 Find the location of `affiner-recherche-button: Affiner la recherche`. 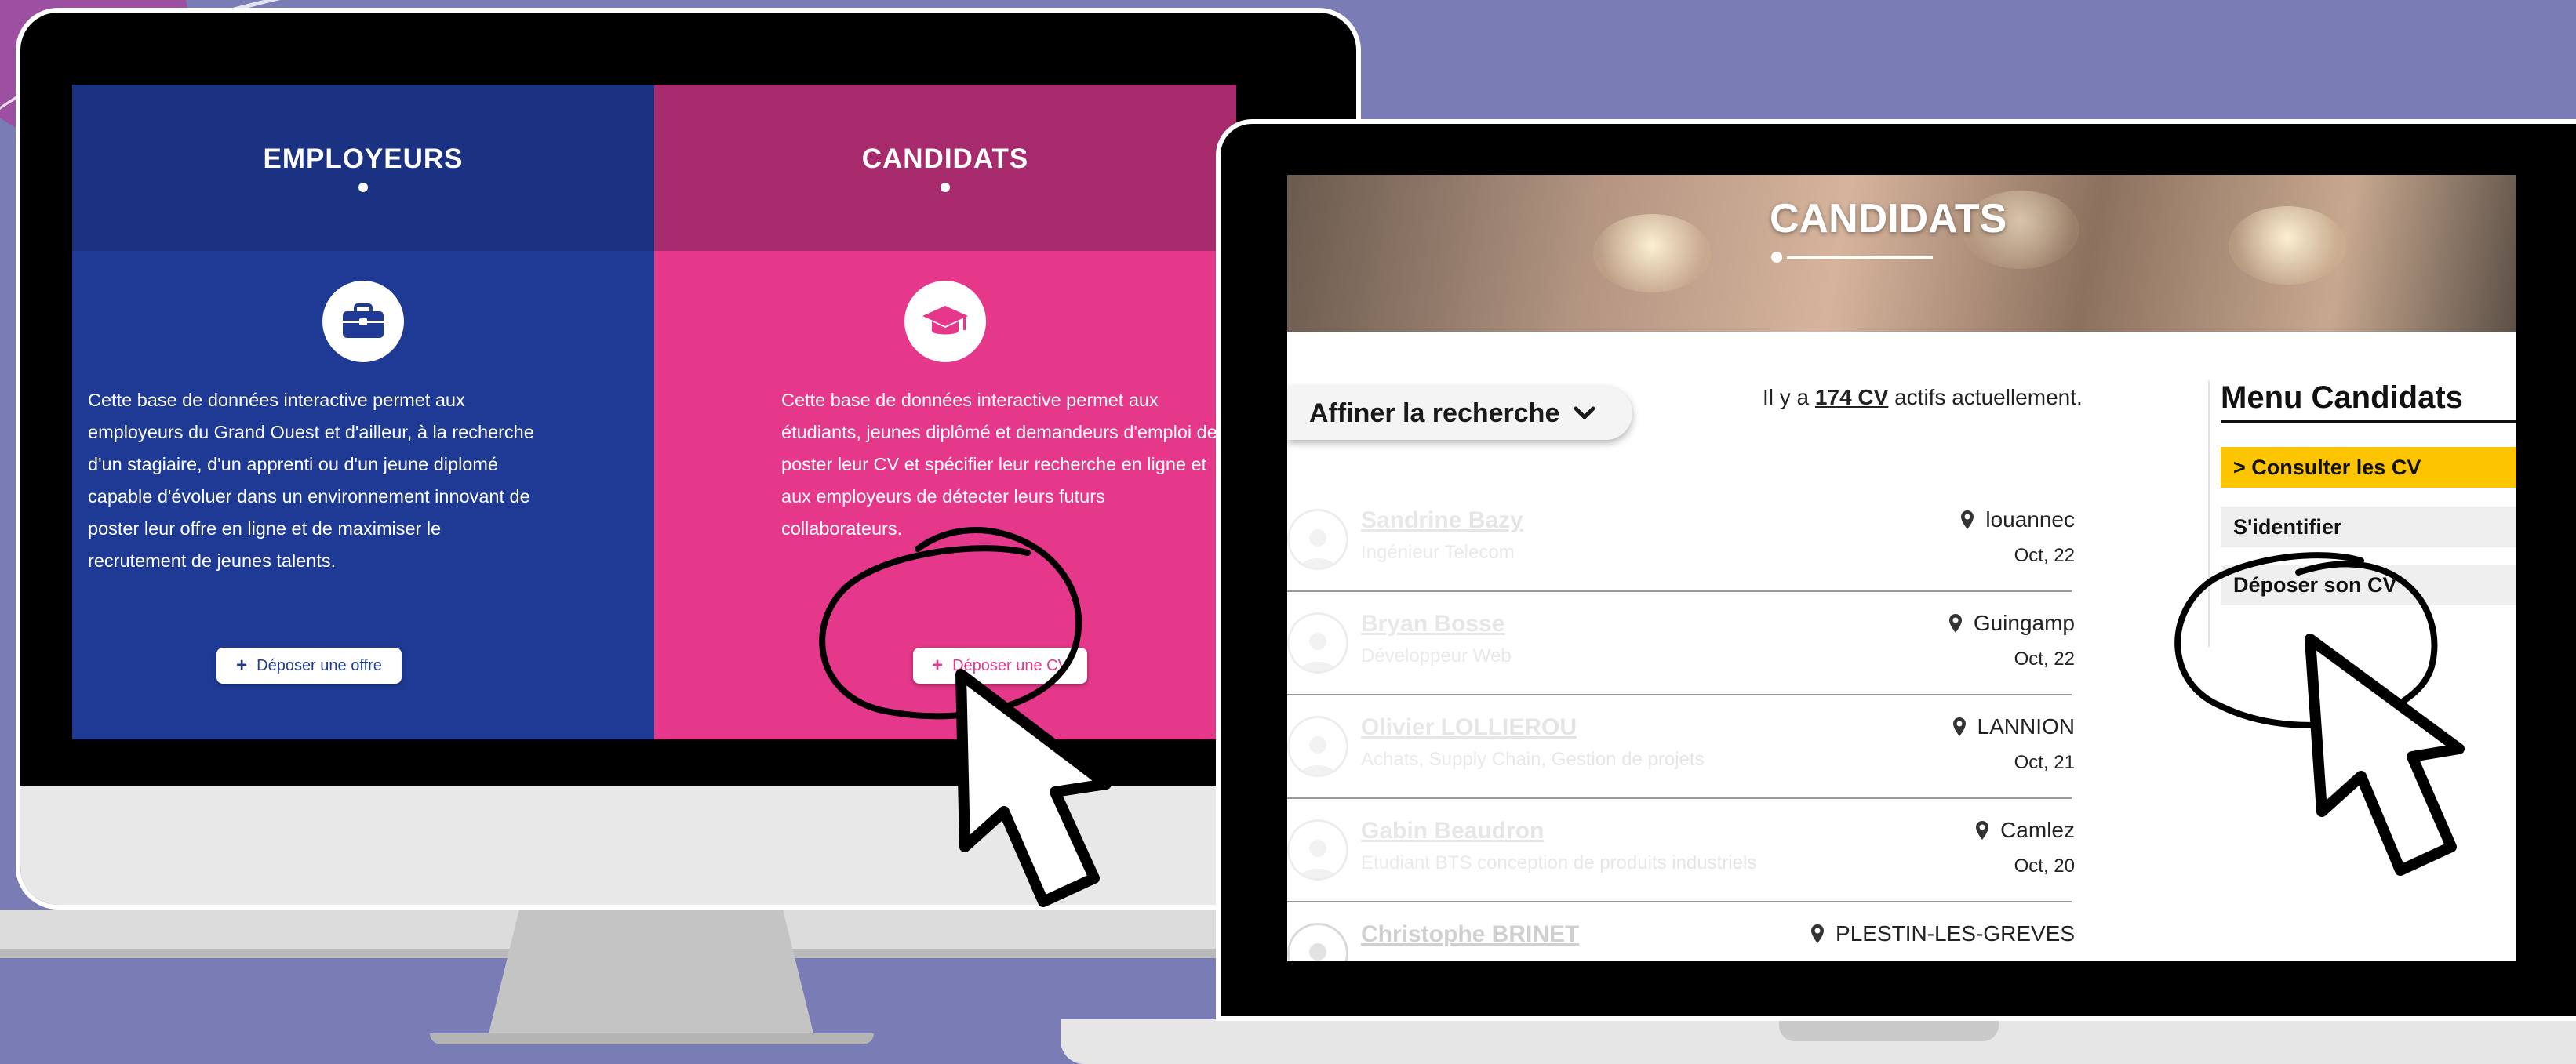

affiner-recherche-button: Affiner la recherche is located at coordinates (1459, 413).